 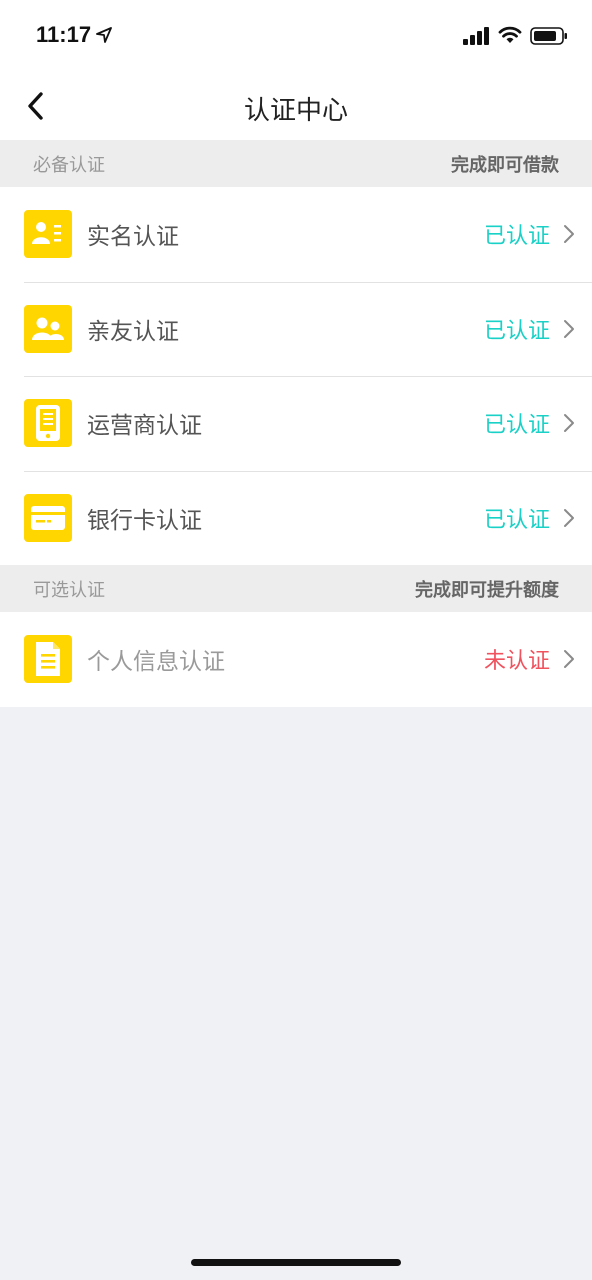 I want to click on phone-icon, so click(x=48, y=423).